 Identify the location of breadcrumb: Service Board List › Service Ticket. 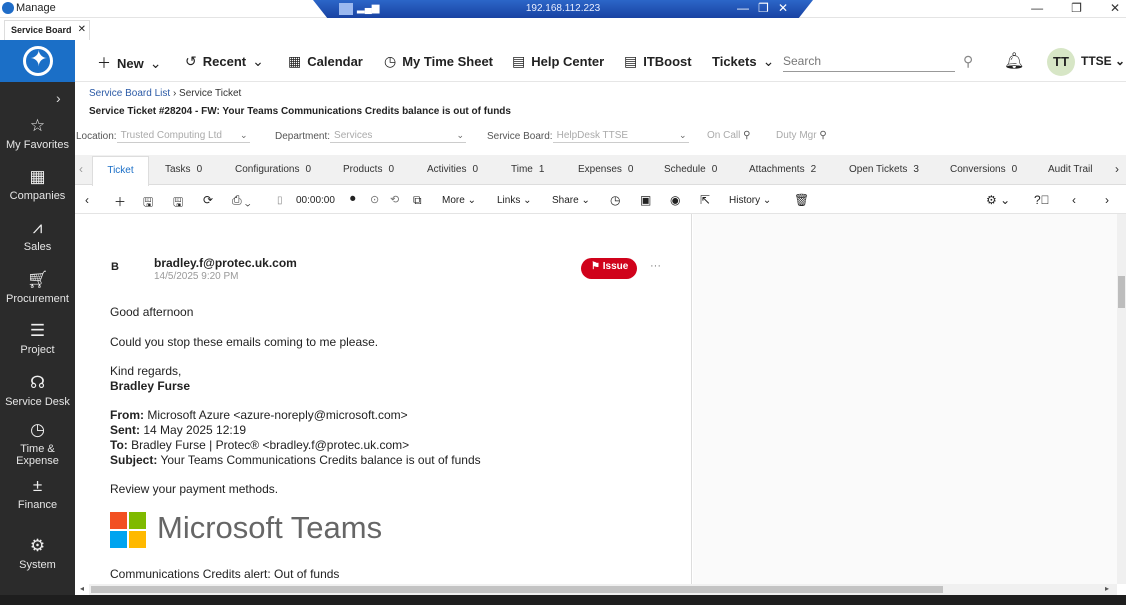
(165, 93).